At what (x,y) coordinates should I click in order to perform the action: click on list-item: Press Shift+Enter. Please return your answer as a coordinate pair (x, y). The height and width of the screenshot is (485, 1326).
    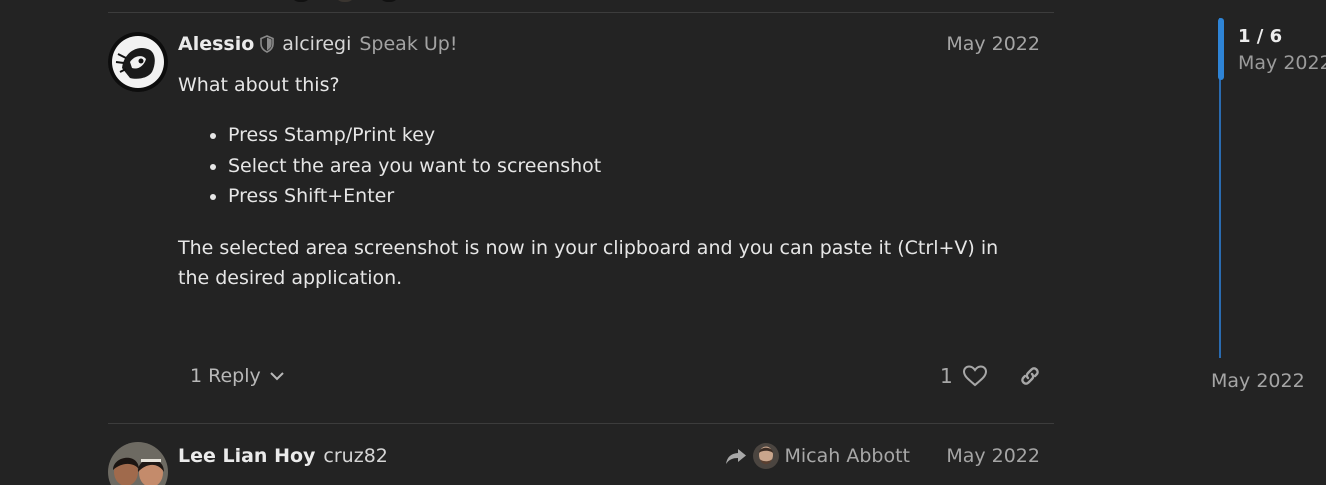
    Looking at the image, I should click on (628, 196).